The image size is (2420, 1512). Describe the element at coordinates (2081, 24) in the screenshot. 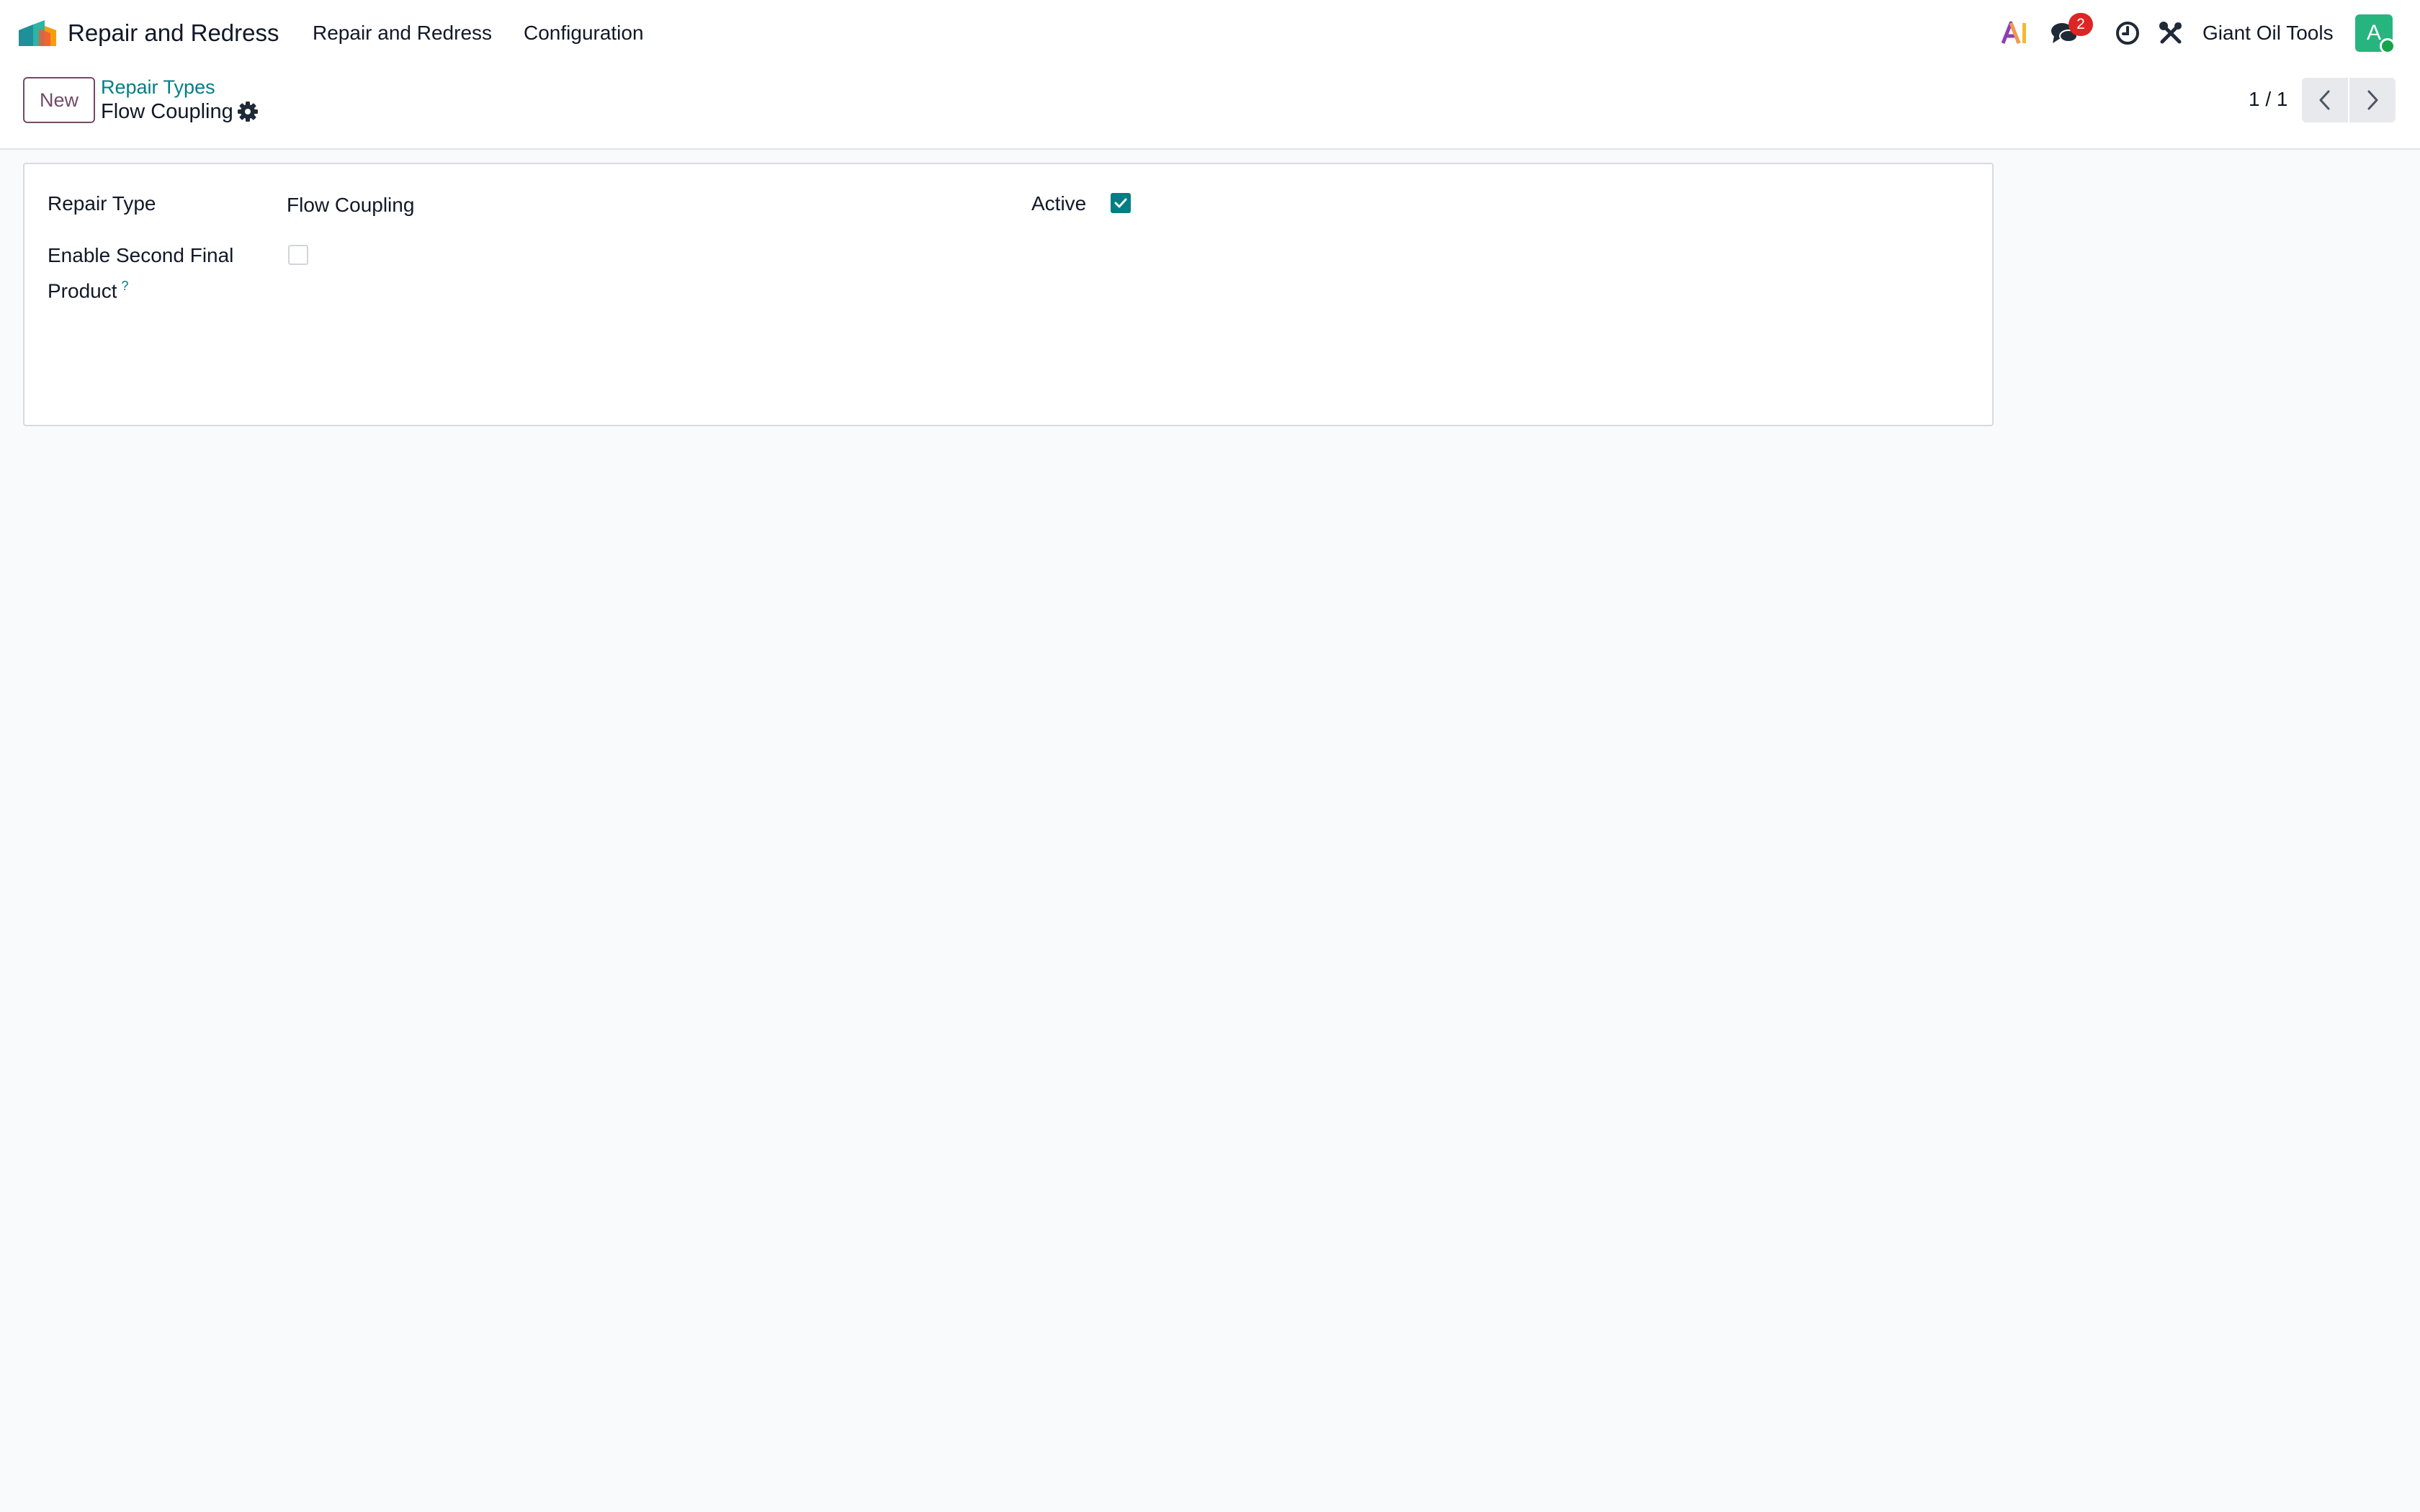

I see `messages-badge: 2` at that location.